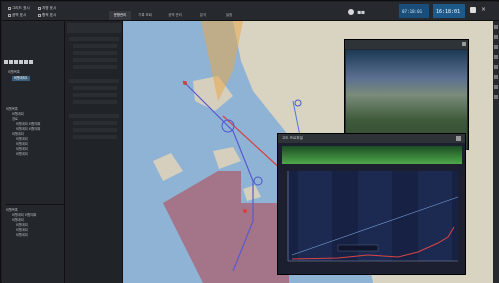  Describe the element at coordinates (373, 216) in the screenshot. I see `profile-chart` at that location.